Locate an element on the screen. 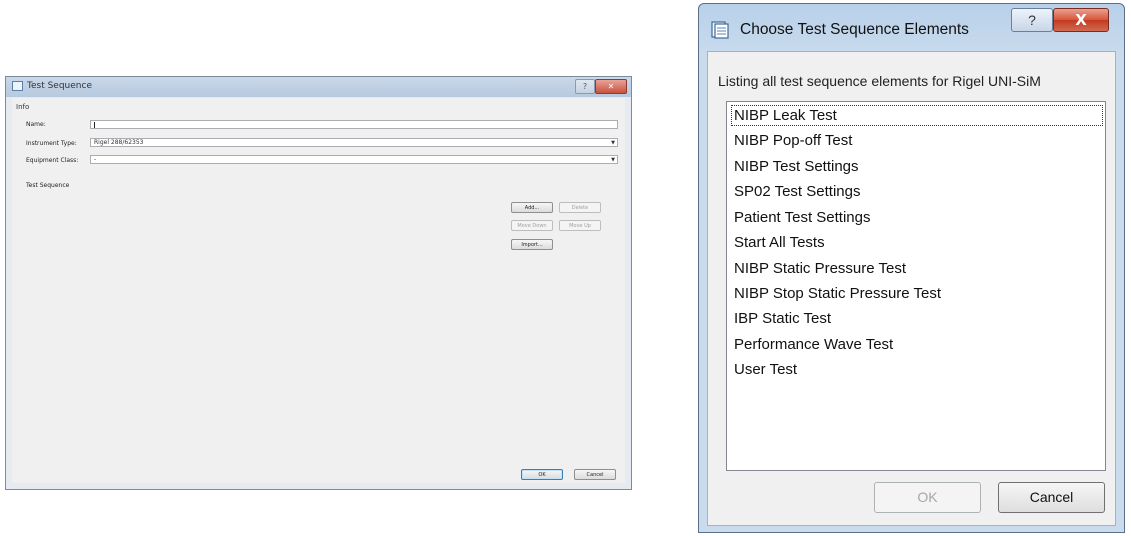 The width and height of the screenshot is (1131, 536). list-item: User Test is located at coordinates (765, 369).